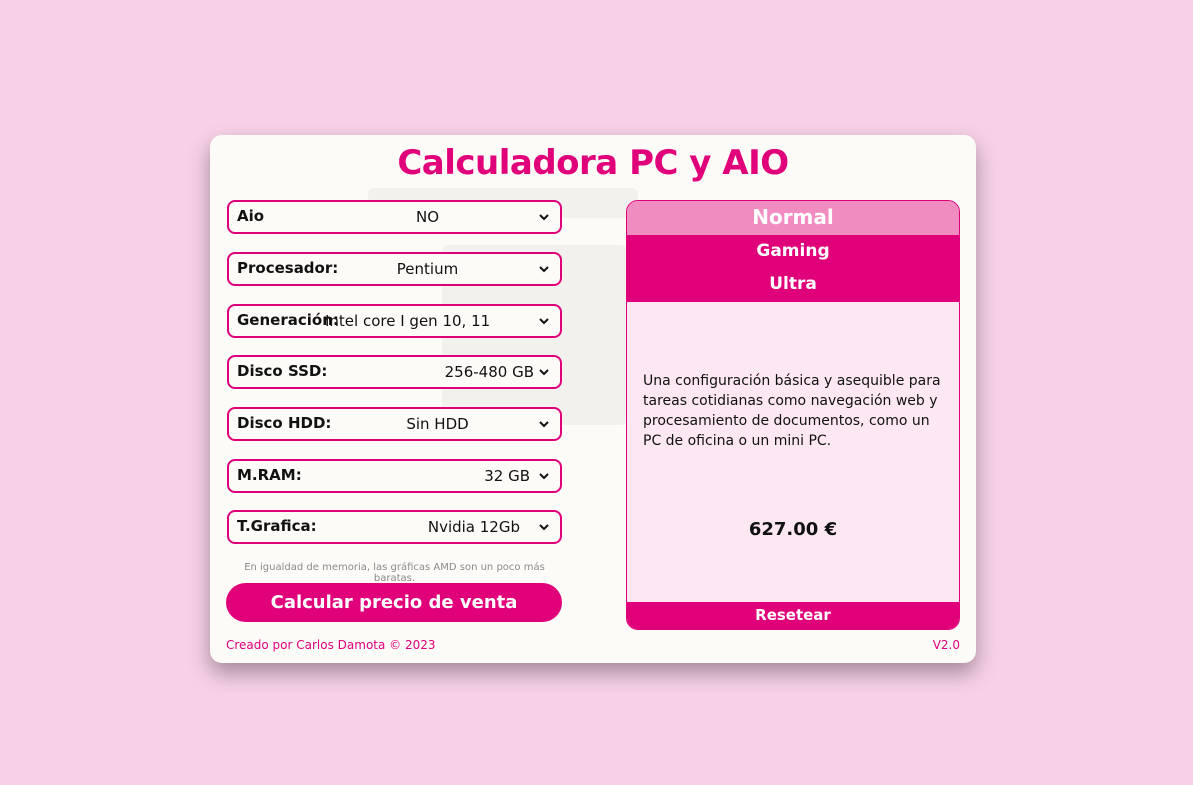 The height and width of the screenshot is (785, 1193). I want to click on ram-select: M.RAM: 32 GB, so click(394, 476).